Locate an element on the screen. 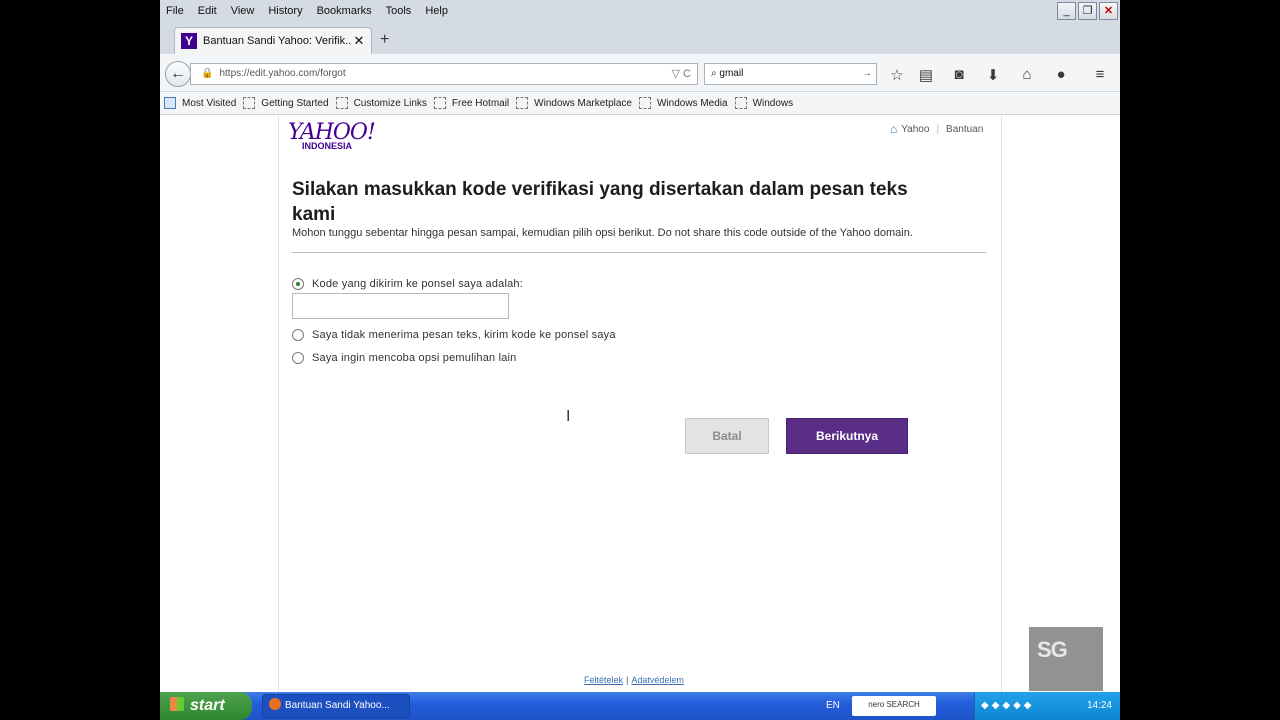 The width and height of the screenshot is (1280, 720). verification-code-input is located at coordinates (400, 306).